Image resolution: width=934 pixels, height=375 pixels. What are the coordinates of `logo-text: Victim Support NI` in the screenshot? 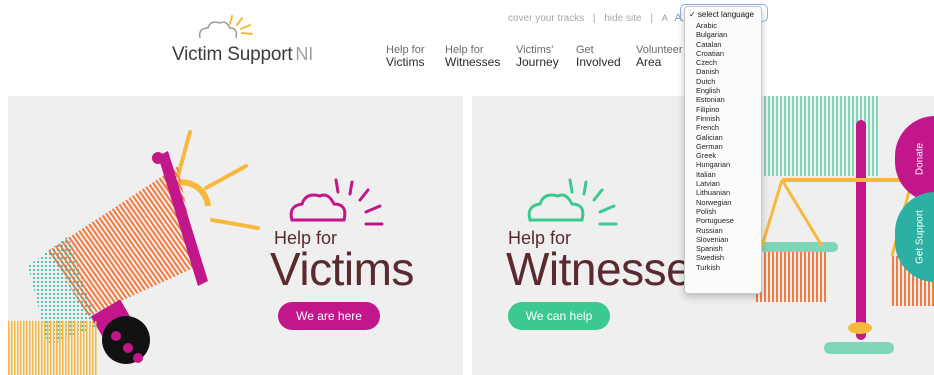 It's located at (242, 55).